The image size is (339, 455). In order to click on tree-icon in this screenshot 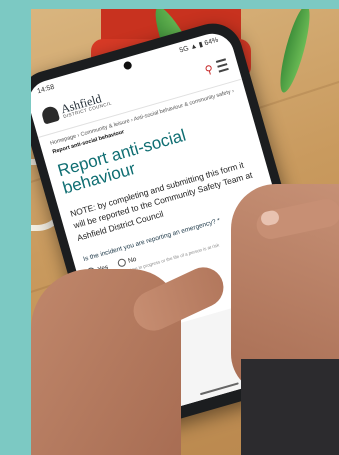, I will do `click(50, 114)`.